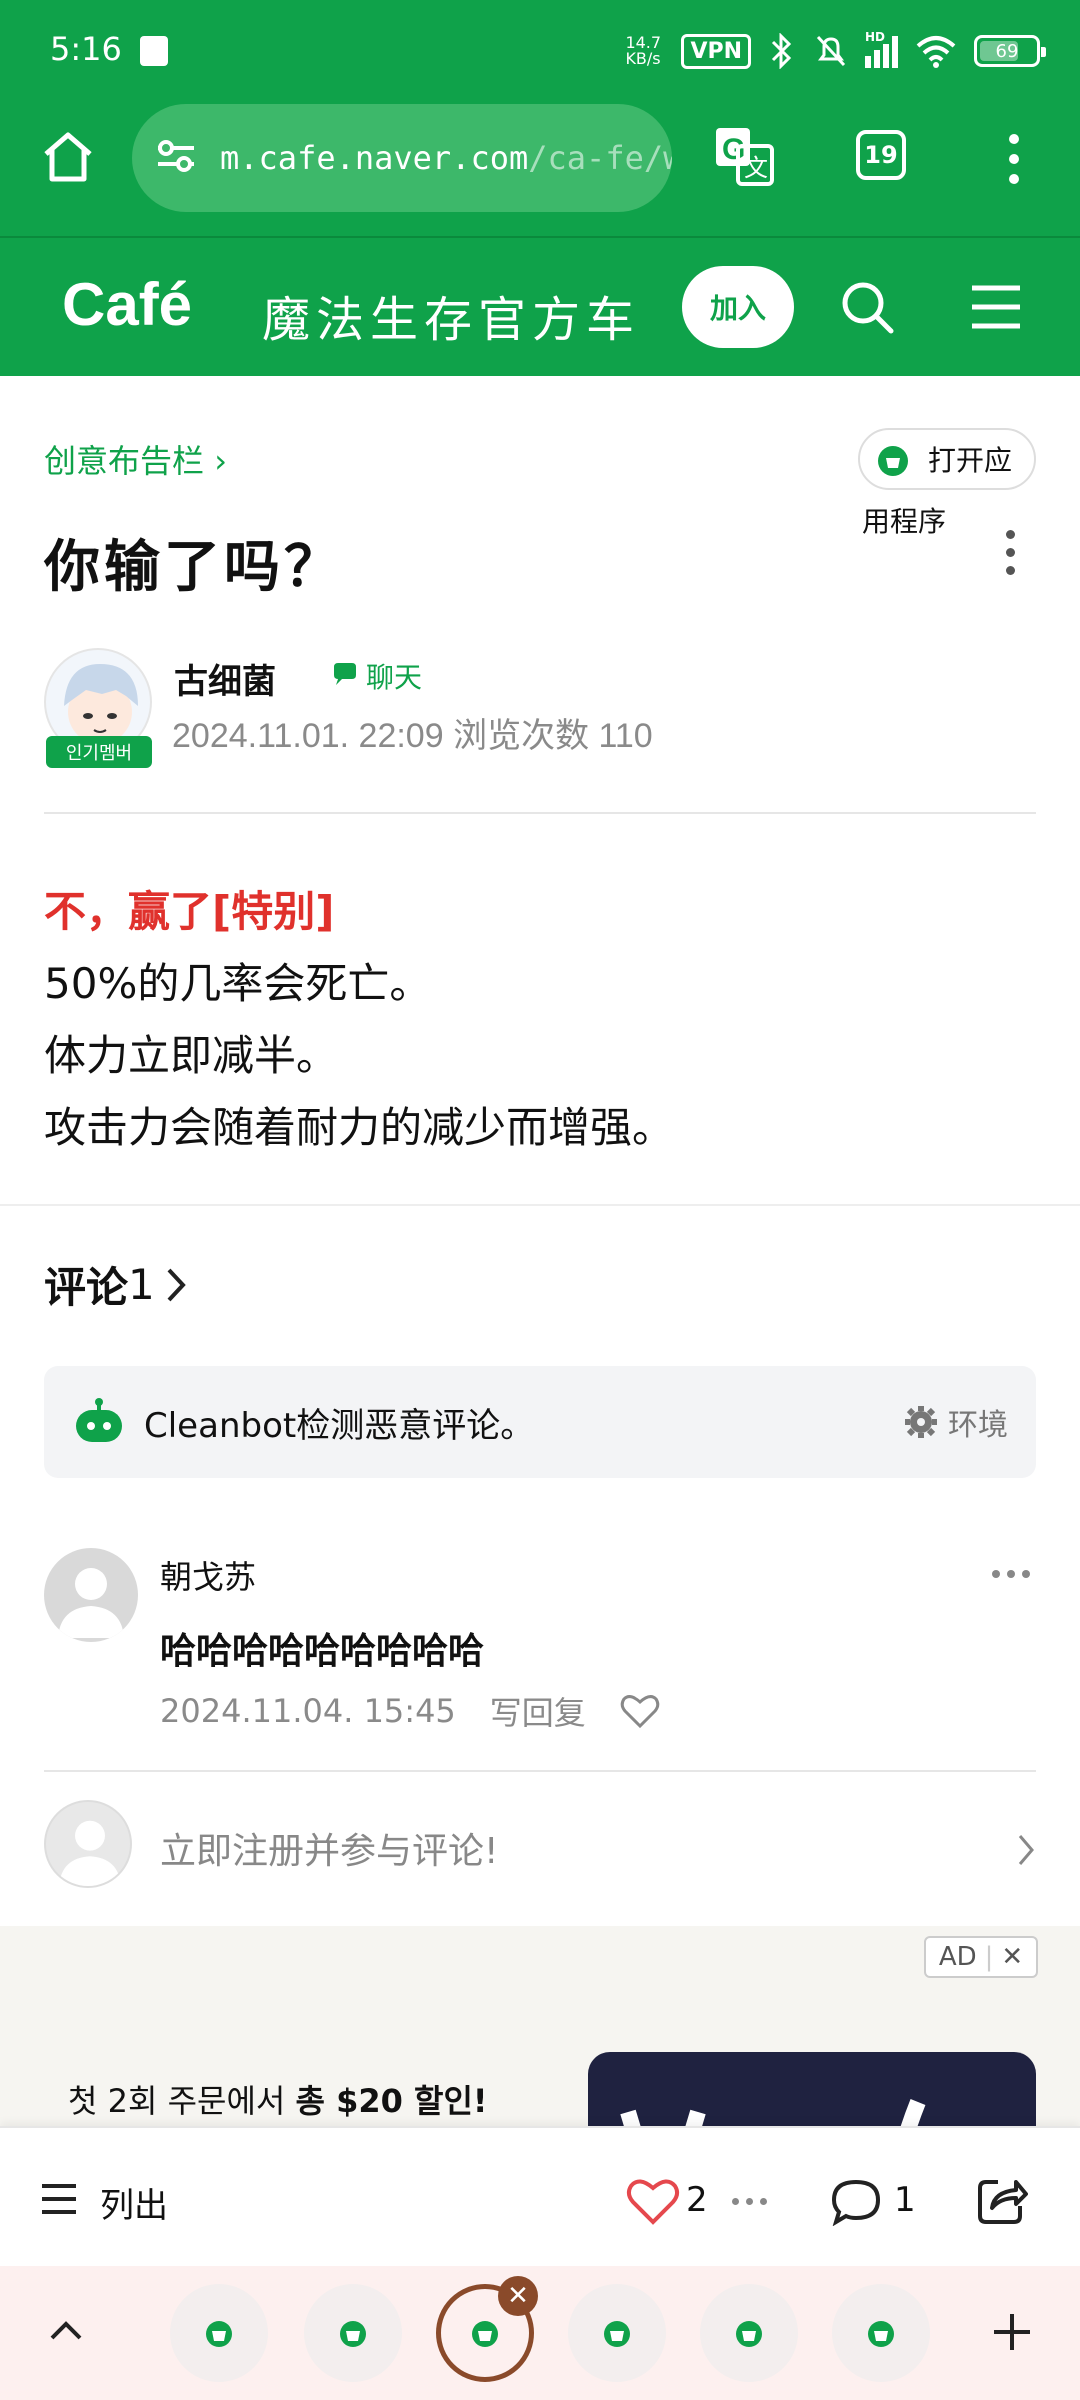 This screenshot has width=1080, height=2400. I want to click on commenter-avatar, so click(91, 1595).